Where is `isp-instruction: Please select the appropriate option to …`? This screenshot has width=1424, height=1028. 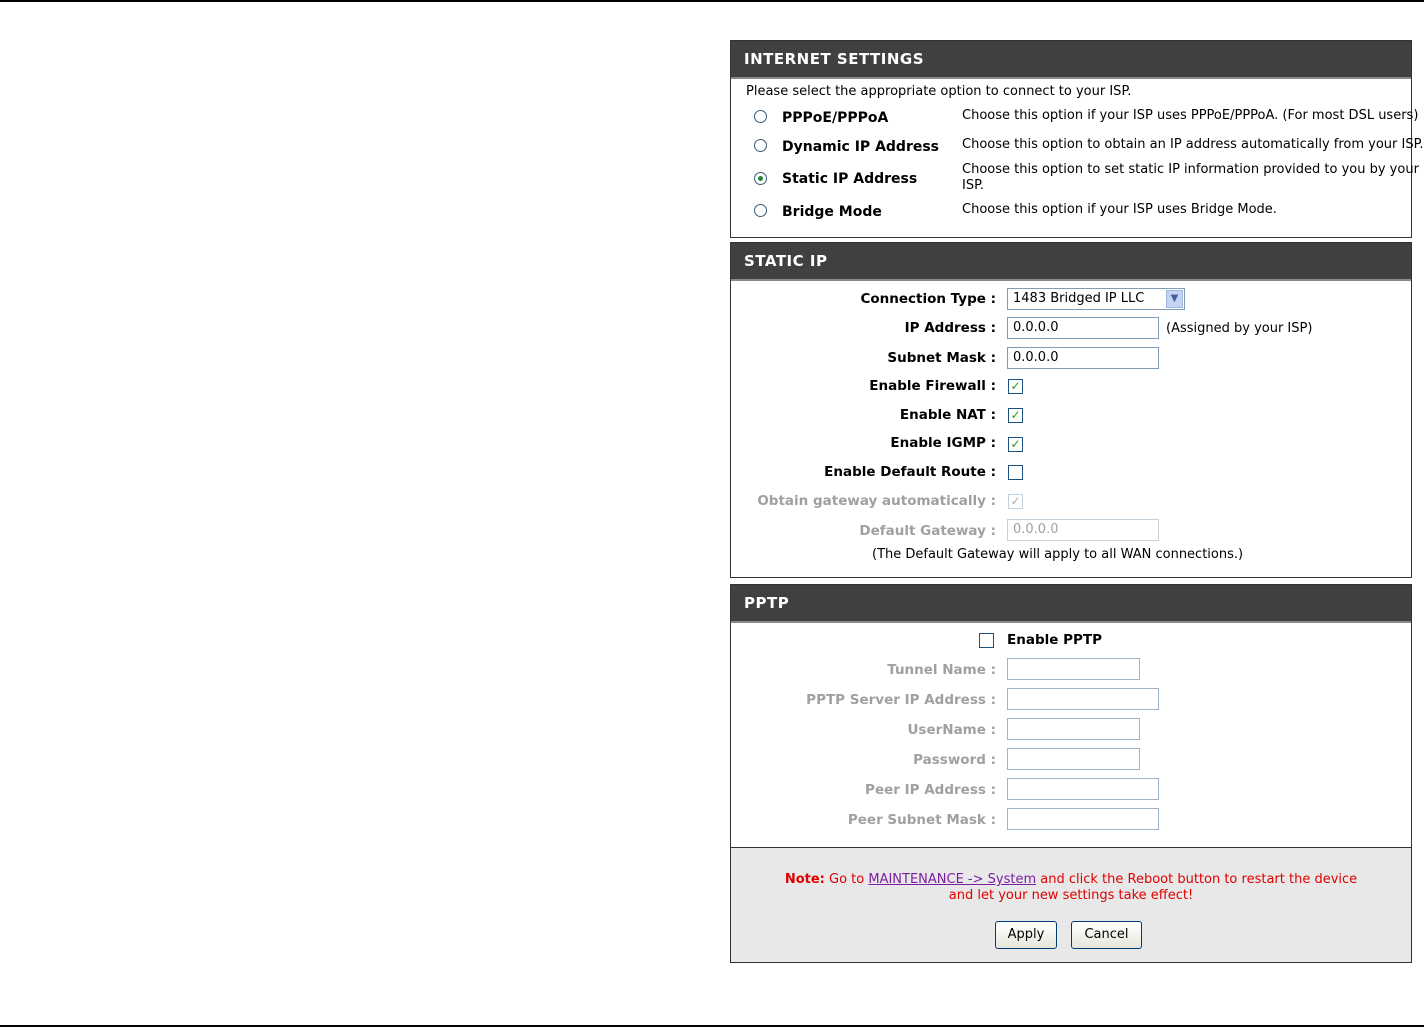 isp-instruction: Please select the appropriate option to … is located at coordinates (939, 91).